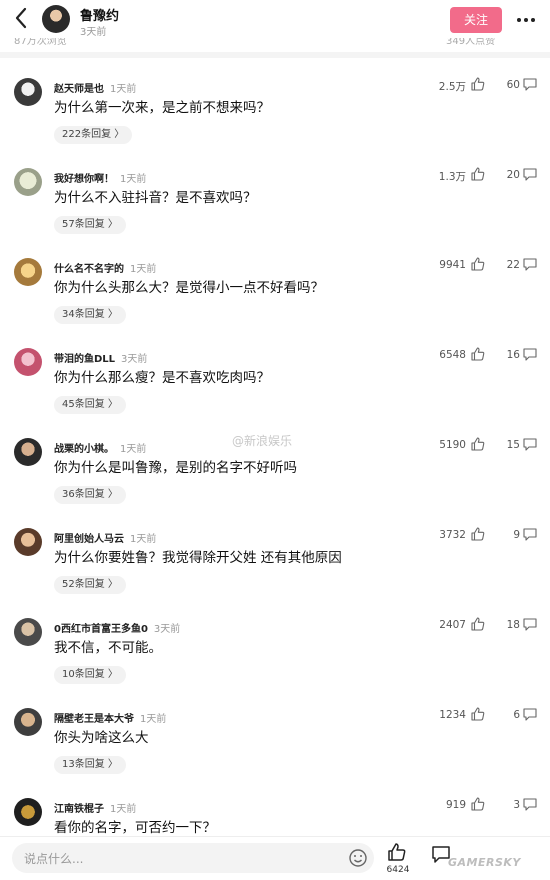 Image resolution: width=550 pixels, height=880 pixels. I want to click on comment-like-count: 3732, so click(452, 535).